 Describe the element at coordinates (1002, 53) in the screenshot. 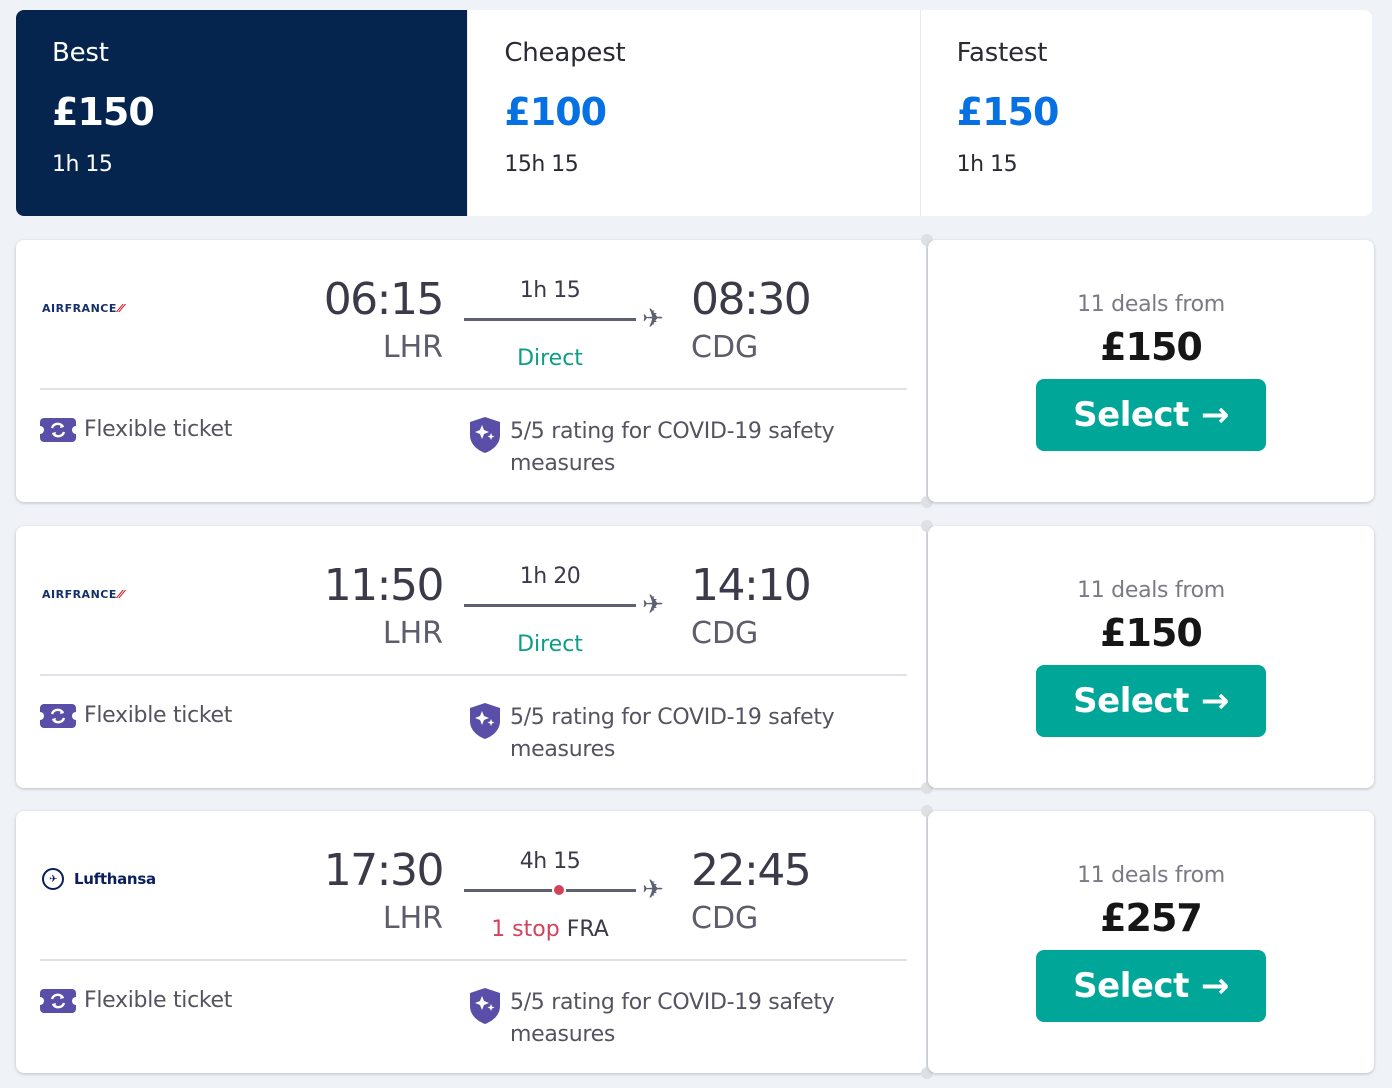

I see `tab-label: Fastest` at that location.